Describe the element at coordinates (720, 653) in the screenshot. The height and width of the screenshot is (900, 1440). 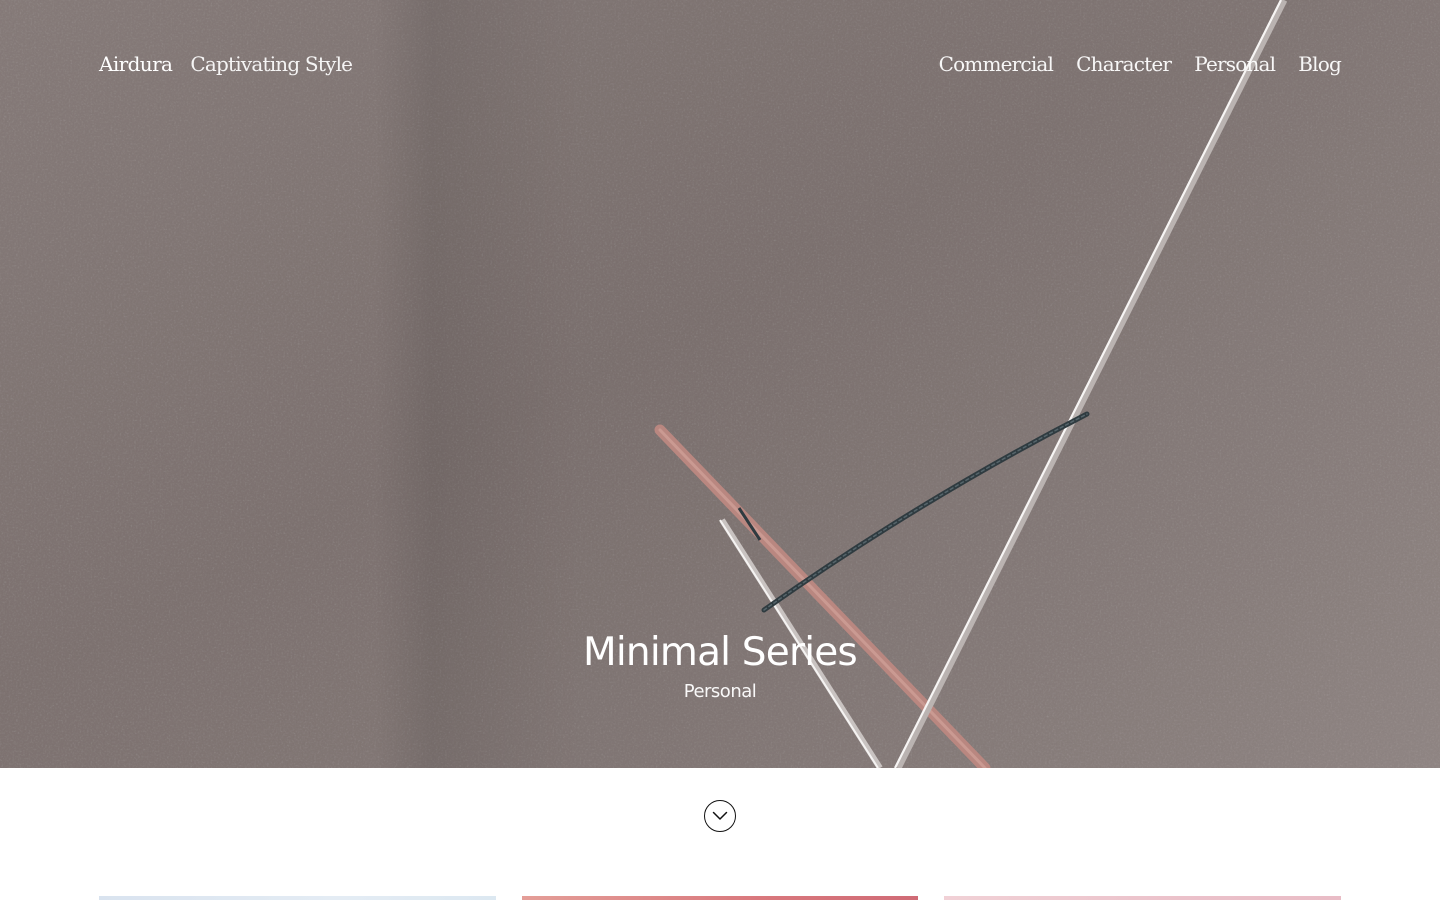
I see `hero-title-link: Minimal Series` at that location.